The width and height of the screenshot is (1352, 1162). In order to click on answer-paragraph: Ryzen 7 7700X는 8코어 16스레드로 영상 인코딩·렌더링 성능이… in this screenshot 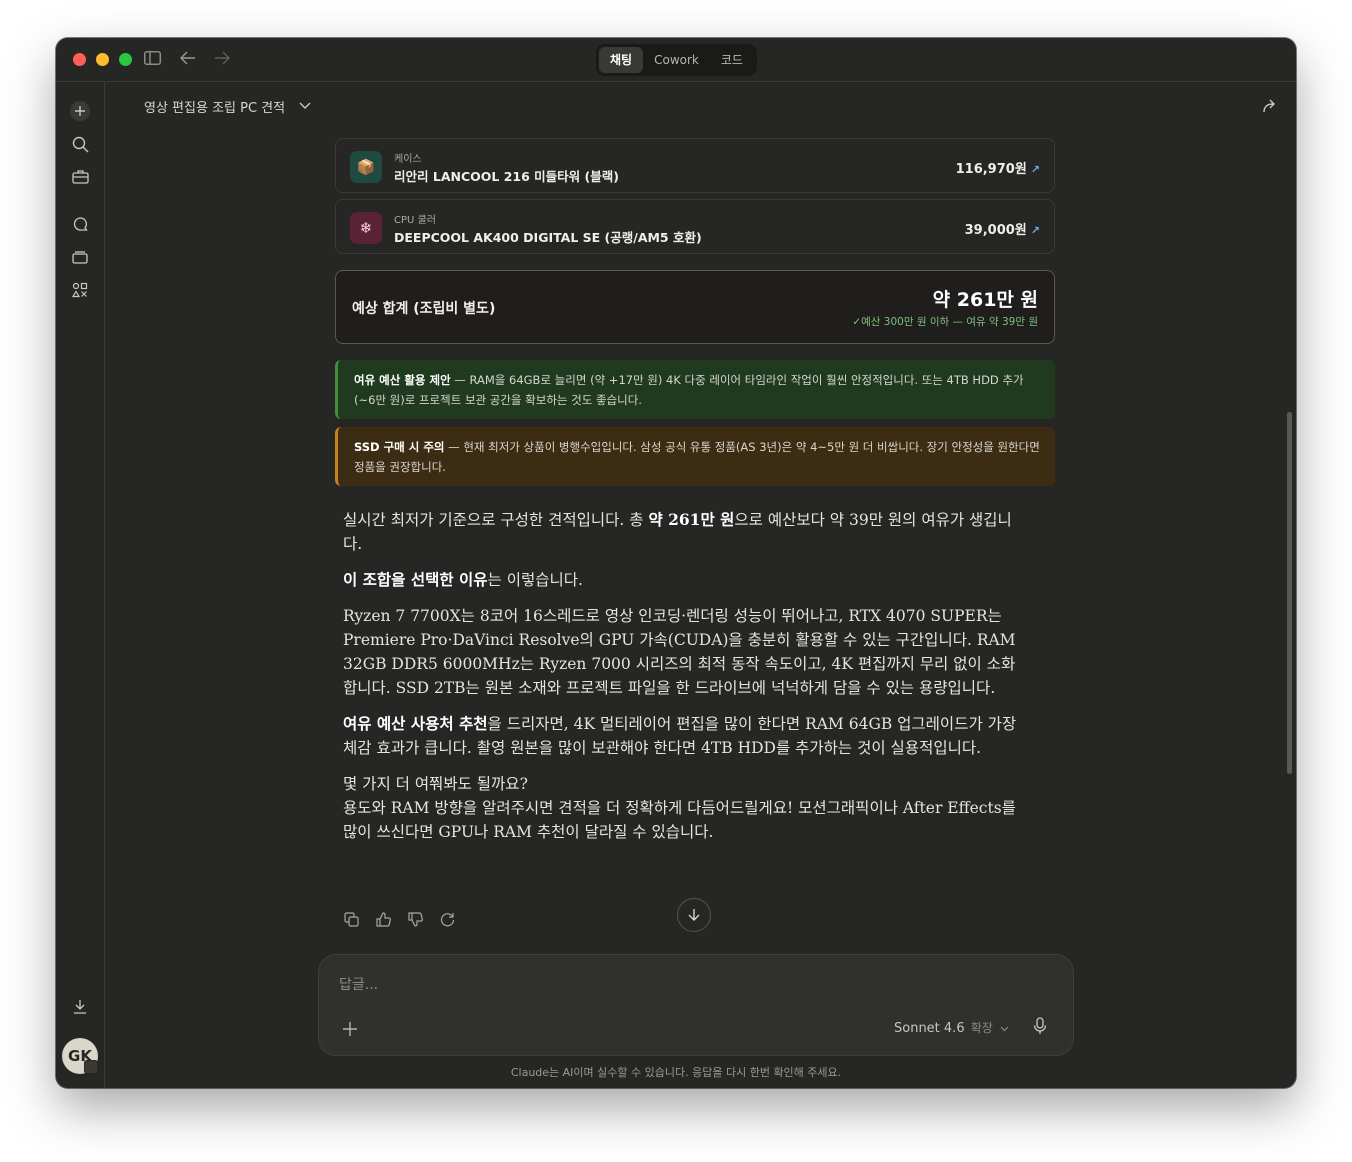, I will do `click(679, 652)`.